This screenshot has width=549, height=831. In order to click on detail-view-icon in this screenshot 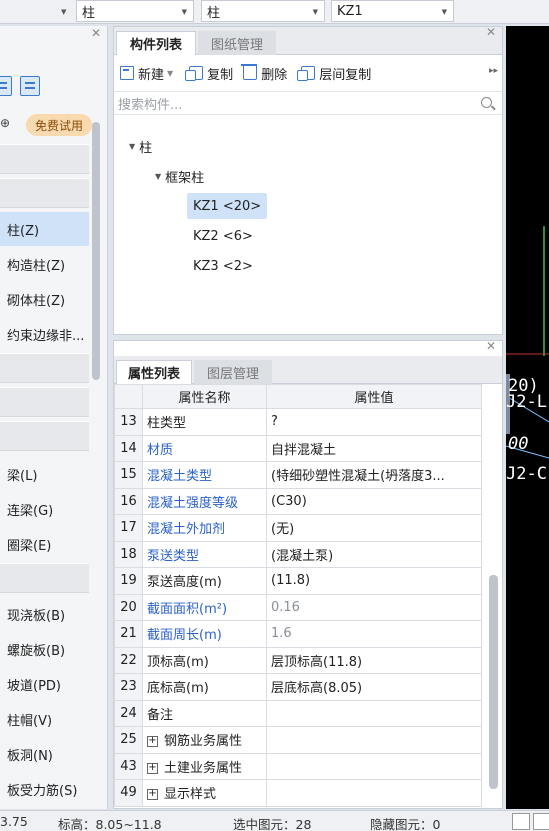, I will do `click(30, 86)`.